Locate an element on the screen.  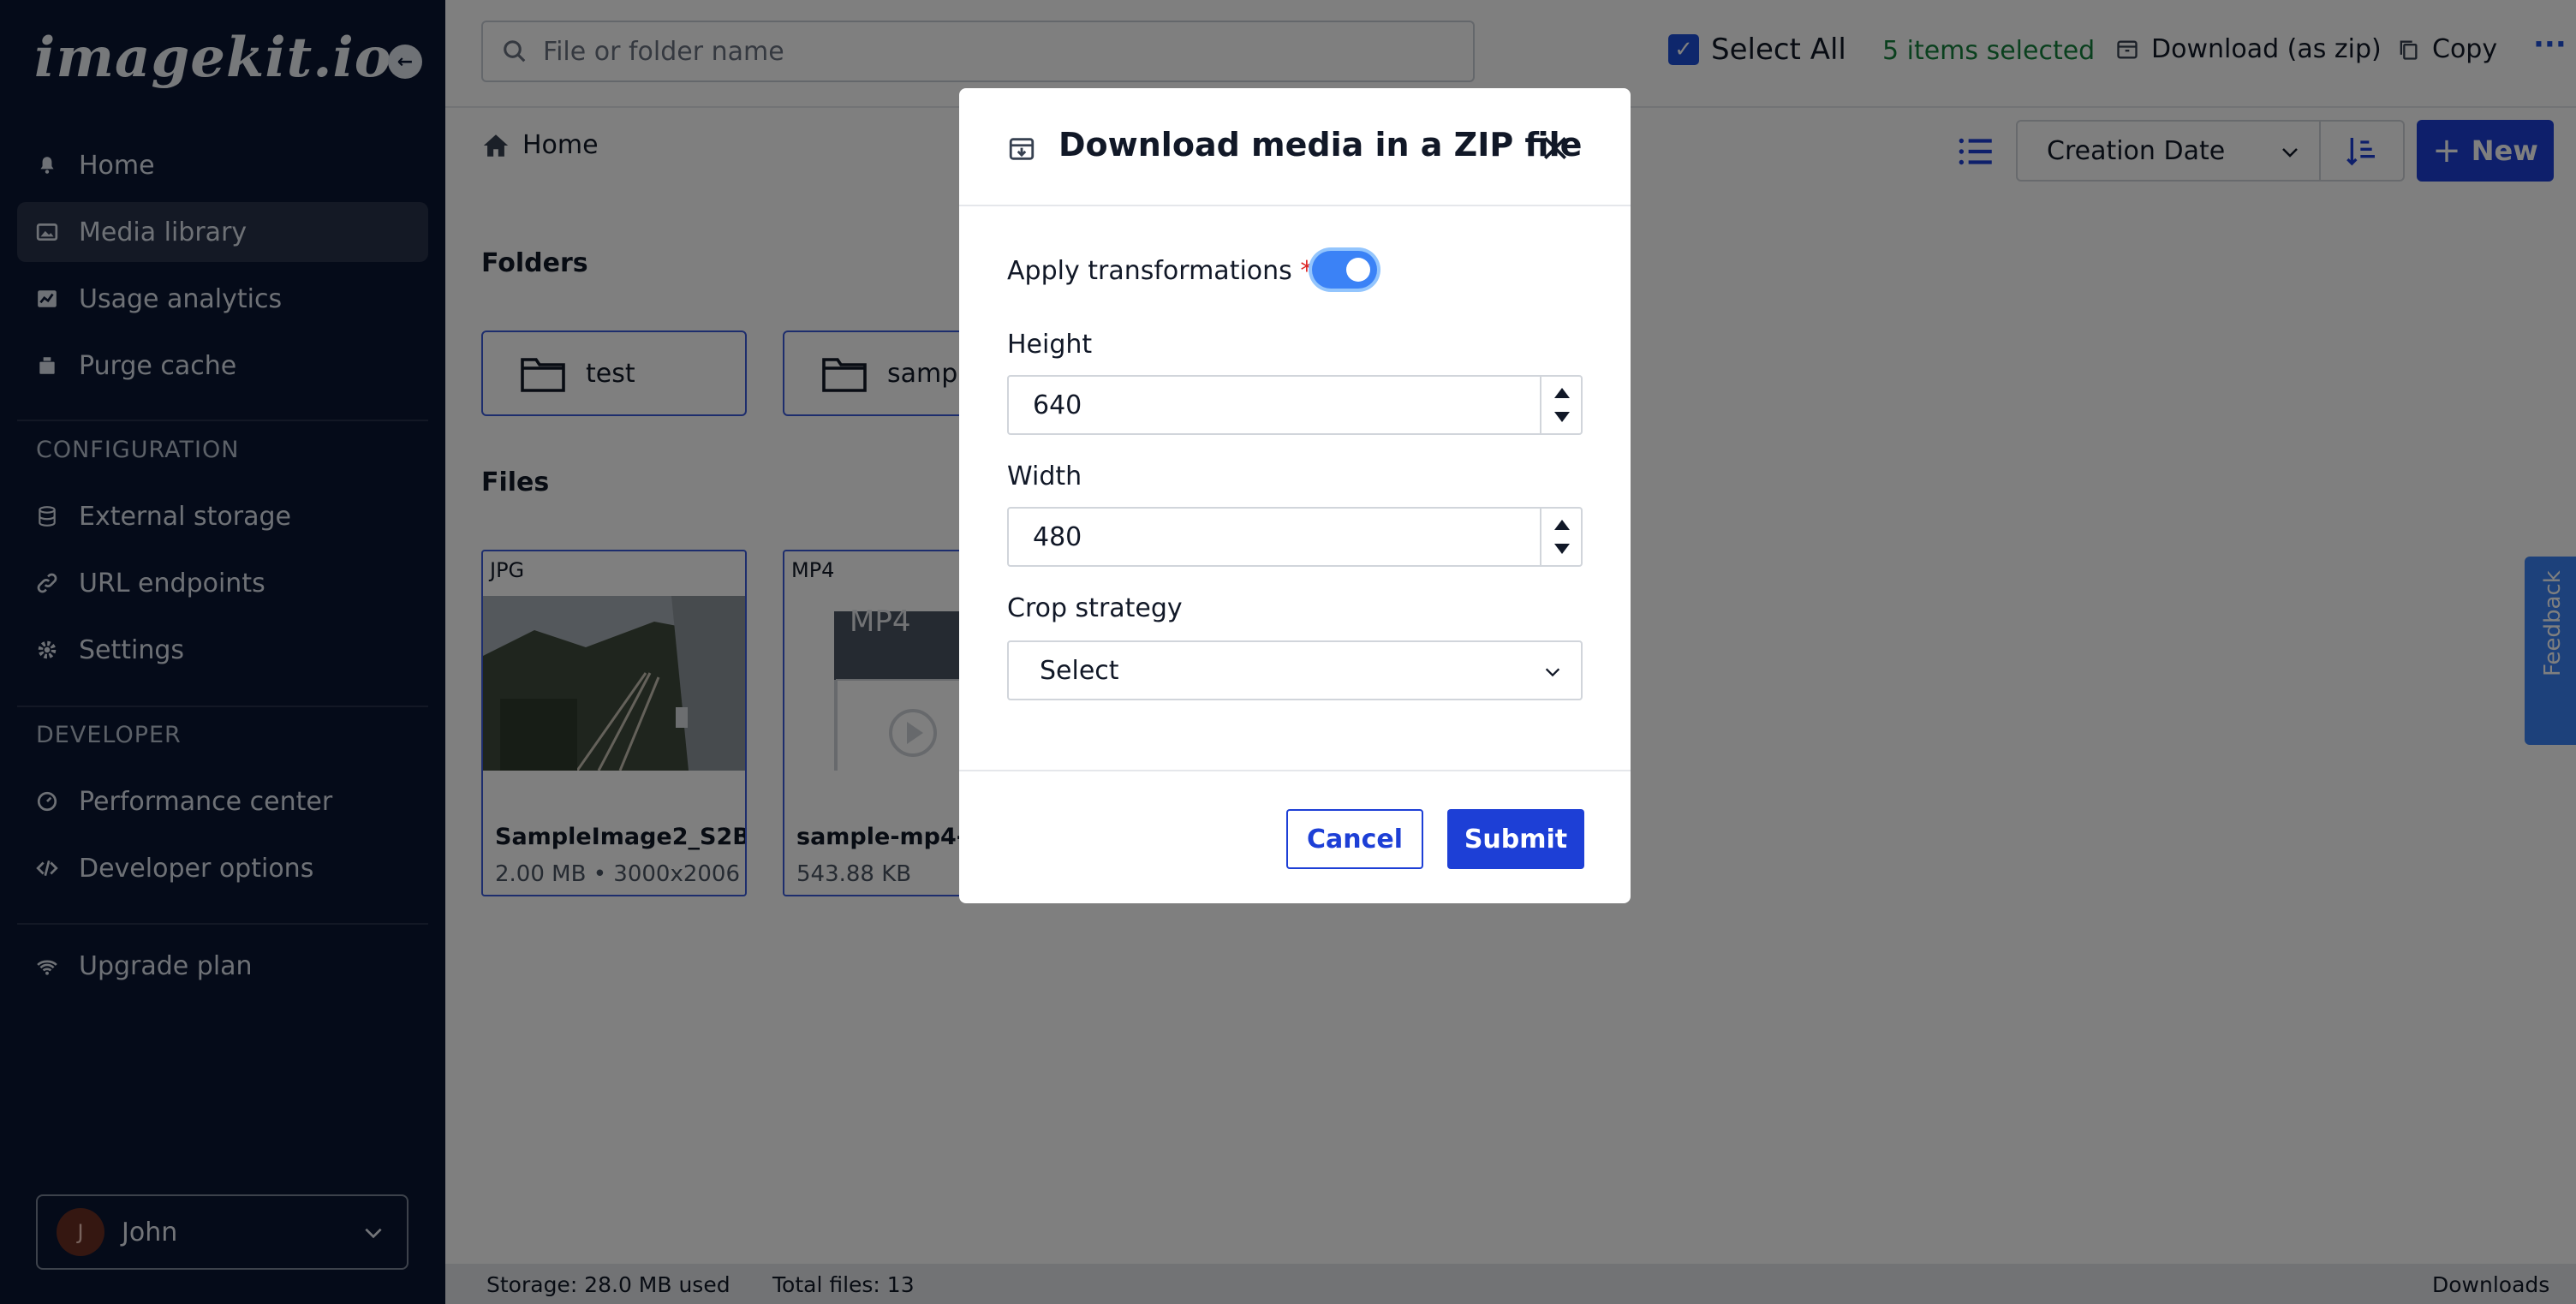
toggle-knob is located at coordinates (1358, 270).